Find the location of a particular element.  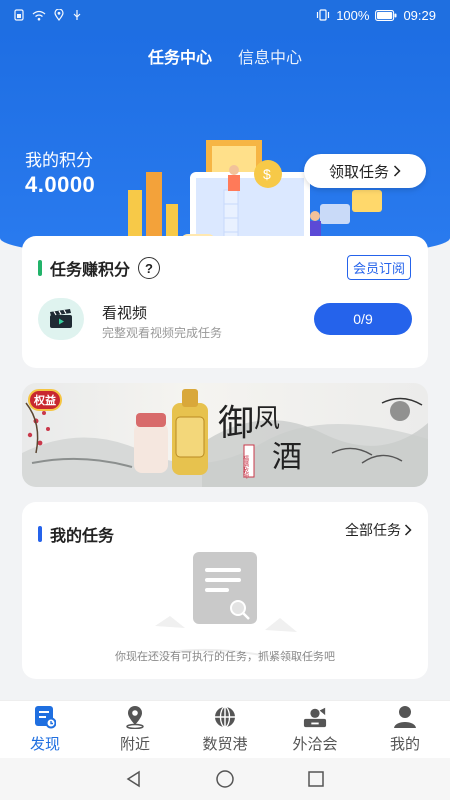

back-icon is located at coordinates (134, 779).